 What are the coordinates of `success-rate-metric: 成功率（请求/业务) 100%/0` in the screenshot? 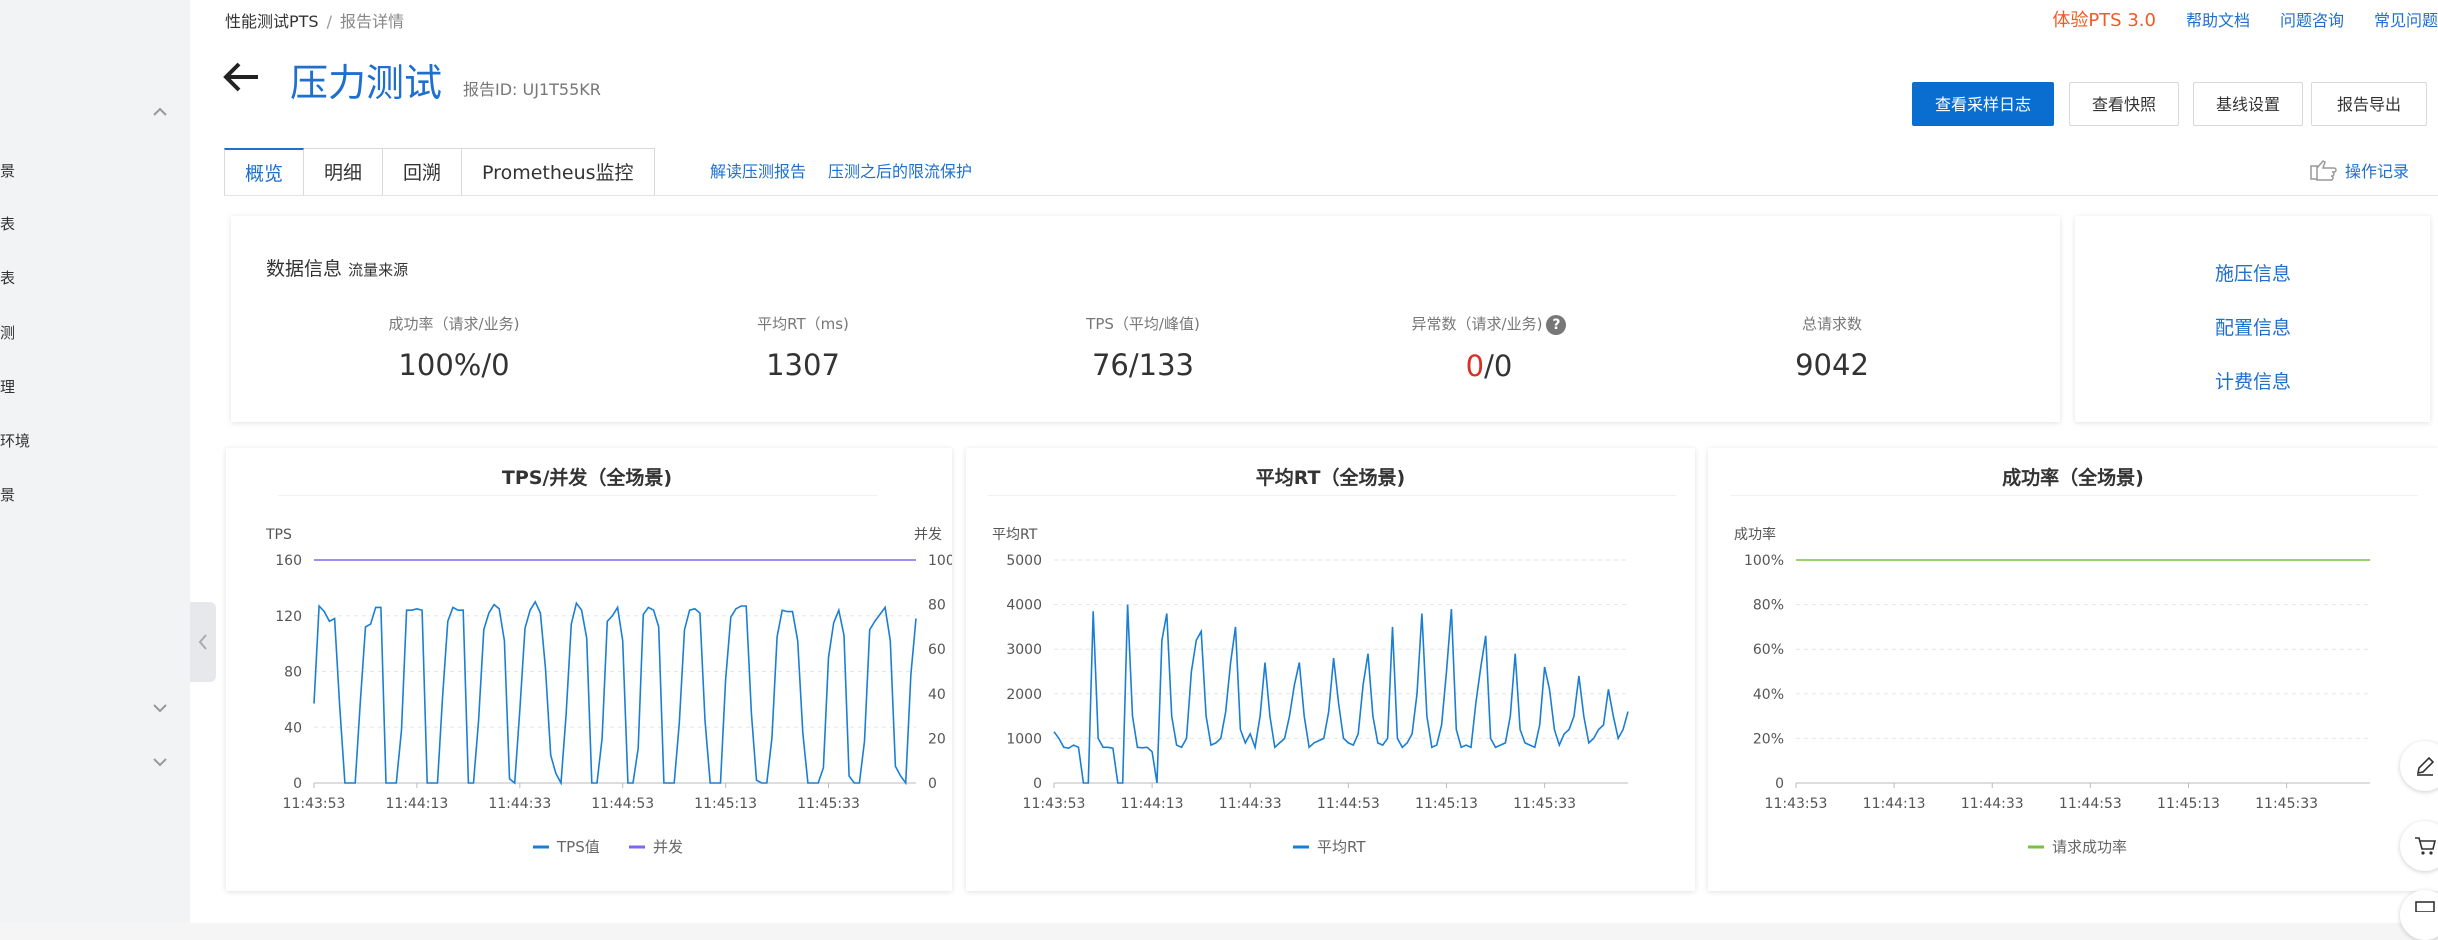 It's located at (454, 347).